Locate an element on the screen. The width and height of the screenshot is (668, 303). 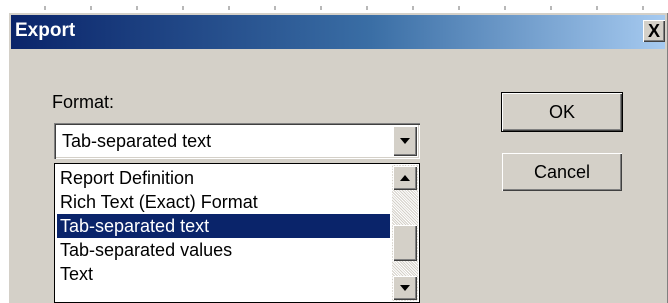
scroll-down-button is located at coordinates (405, 288).